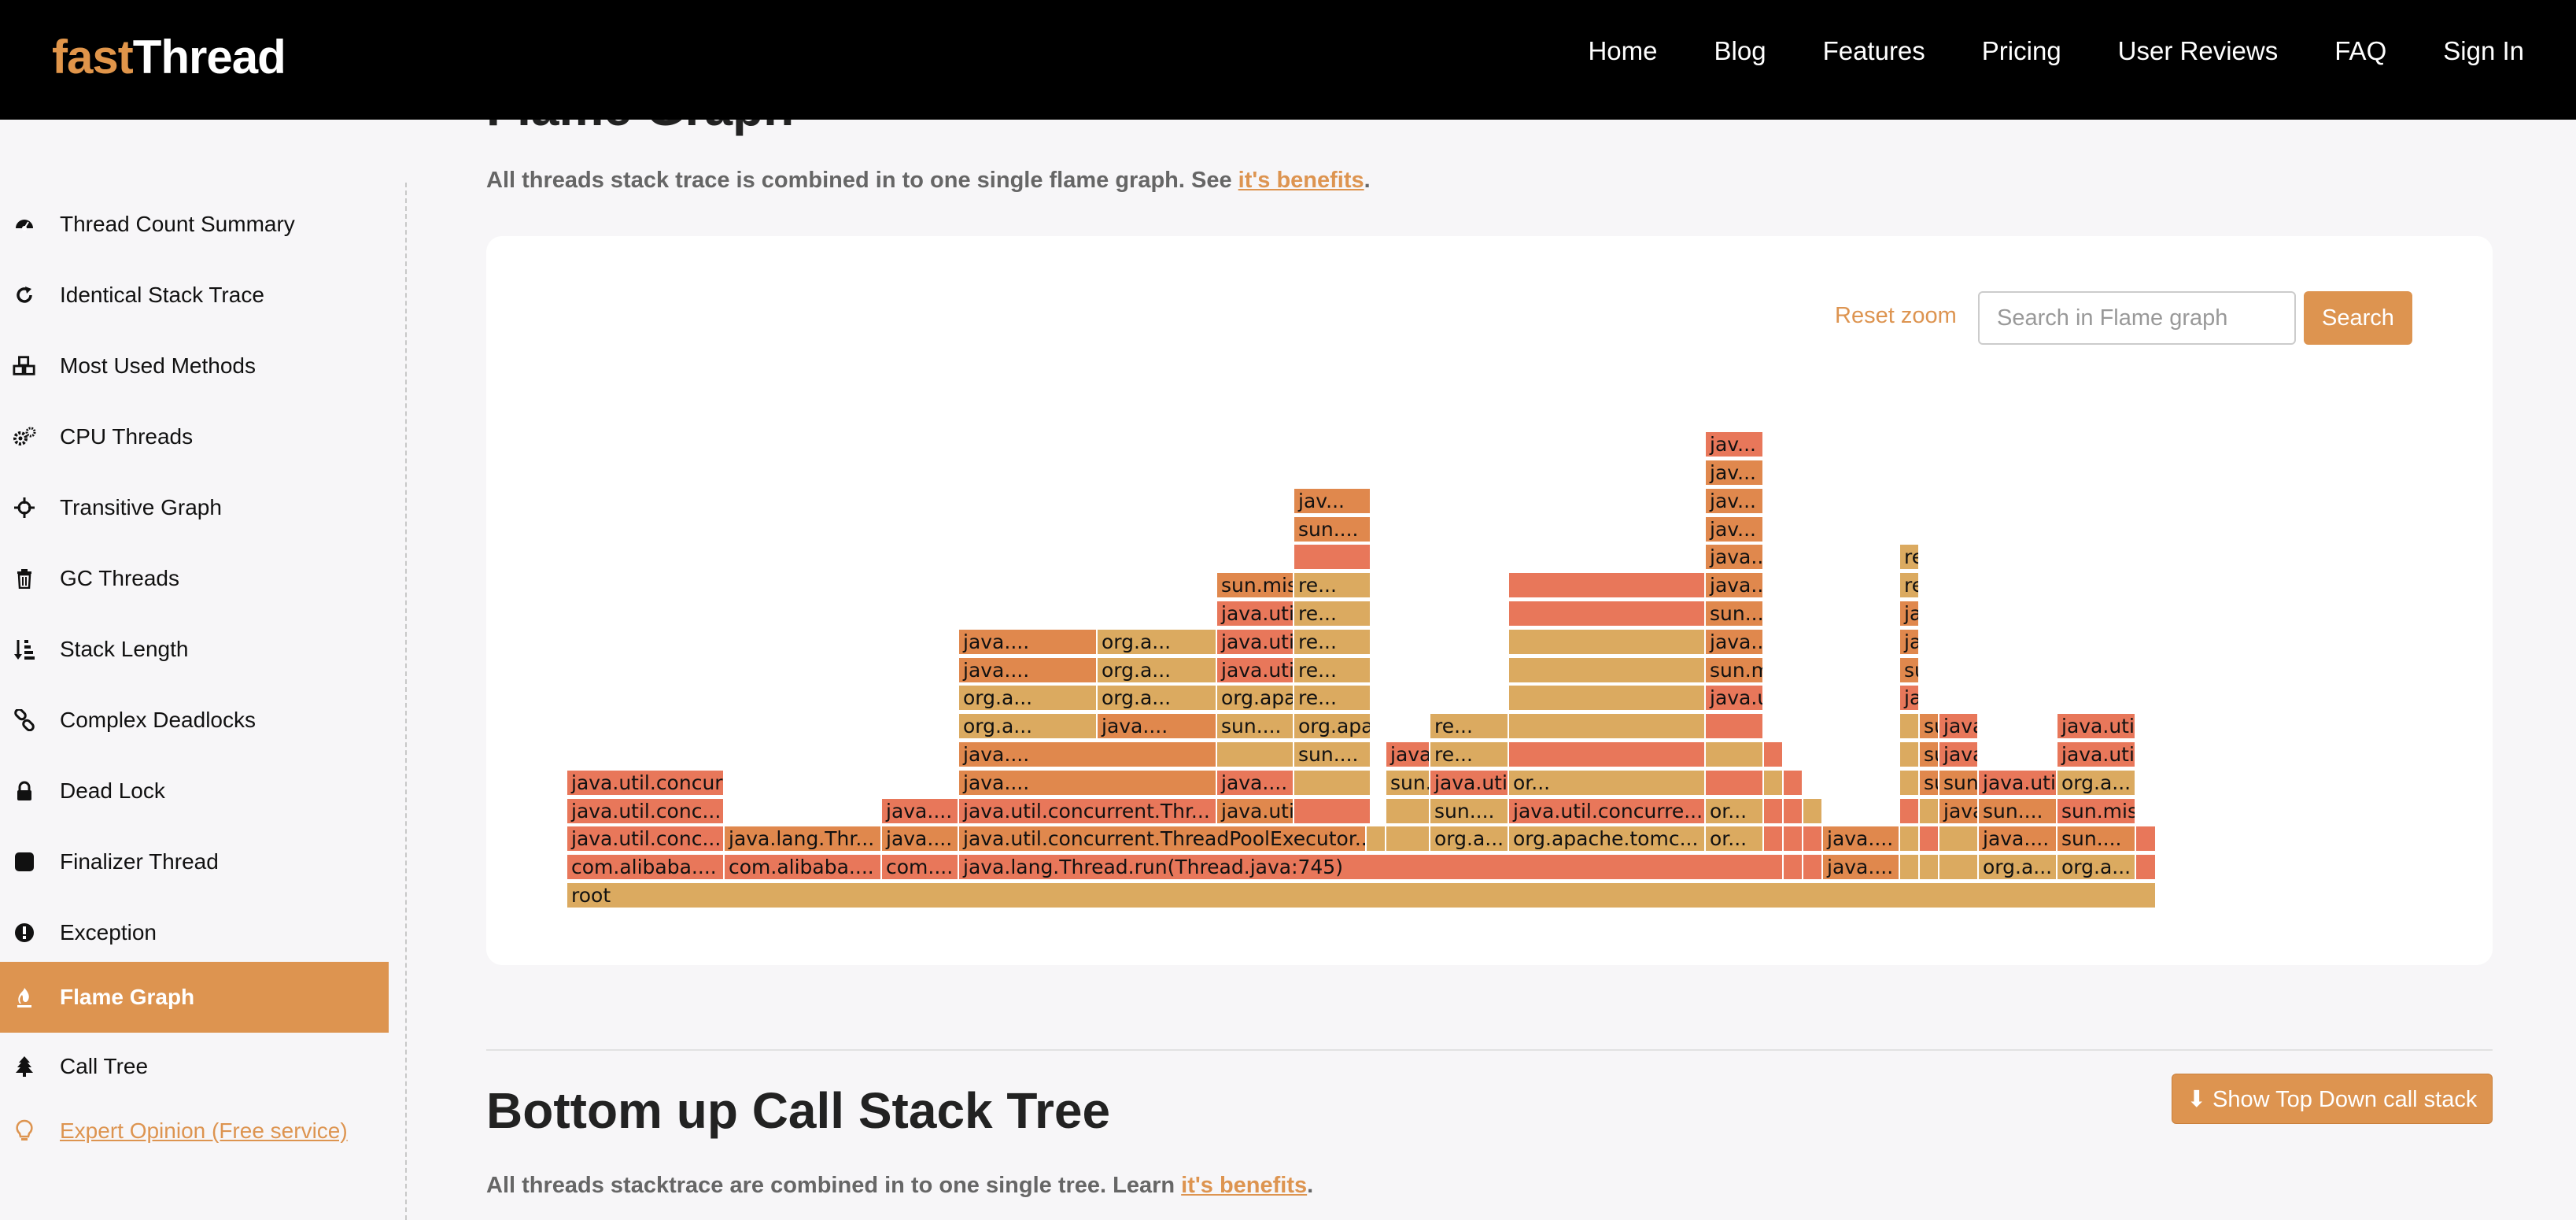 The height and width of the screenshot is (1220, 2576). I want to click on sidebar-item-most-used-methods: Most Used Methods, so click(194, 366).